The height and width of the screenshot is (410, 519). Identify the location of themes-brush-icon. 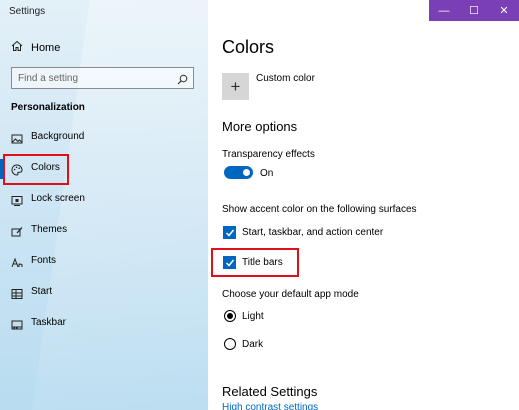
(17, 231).